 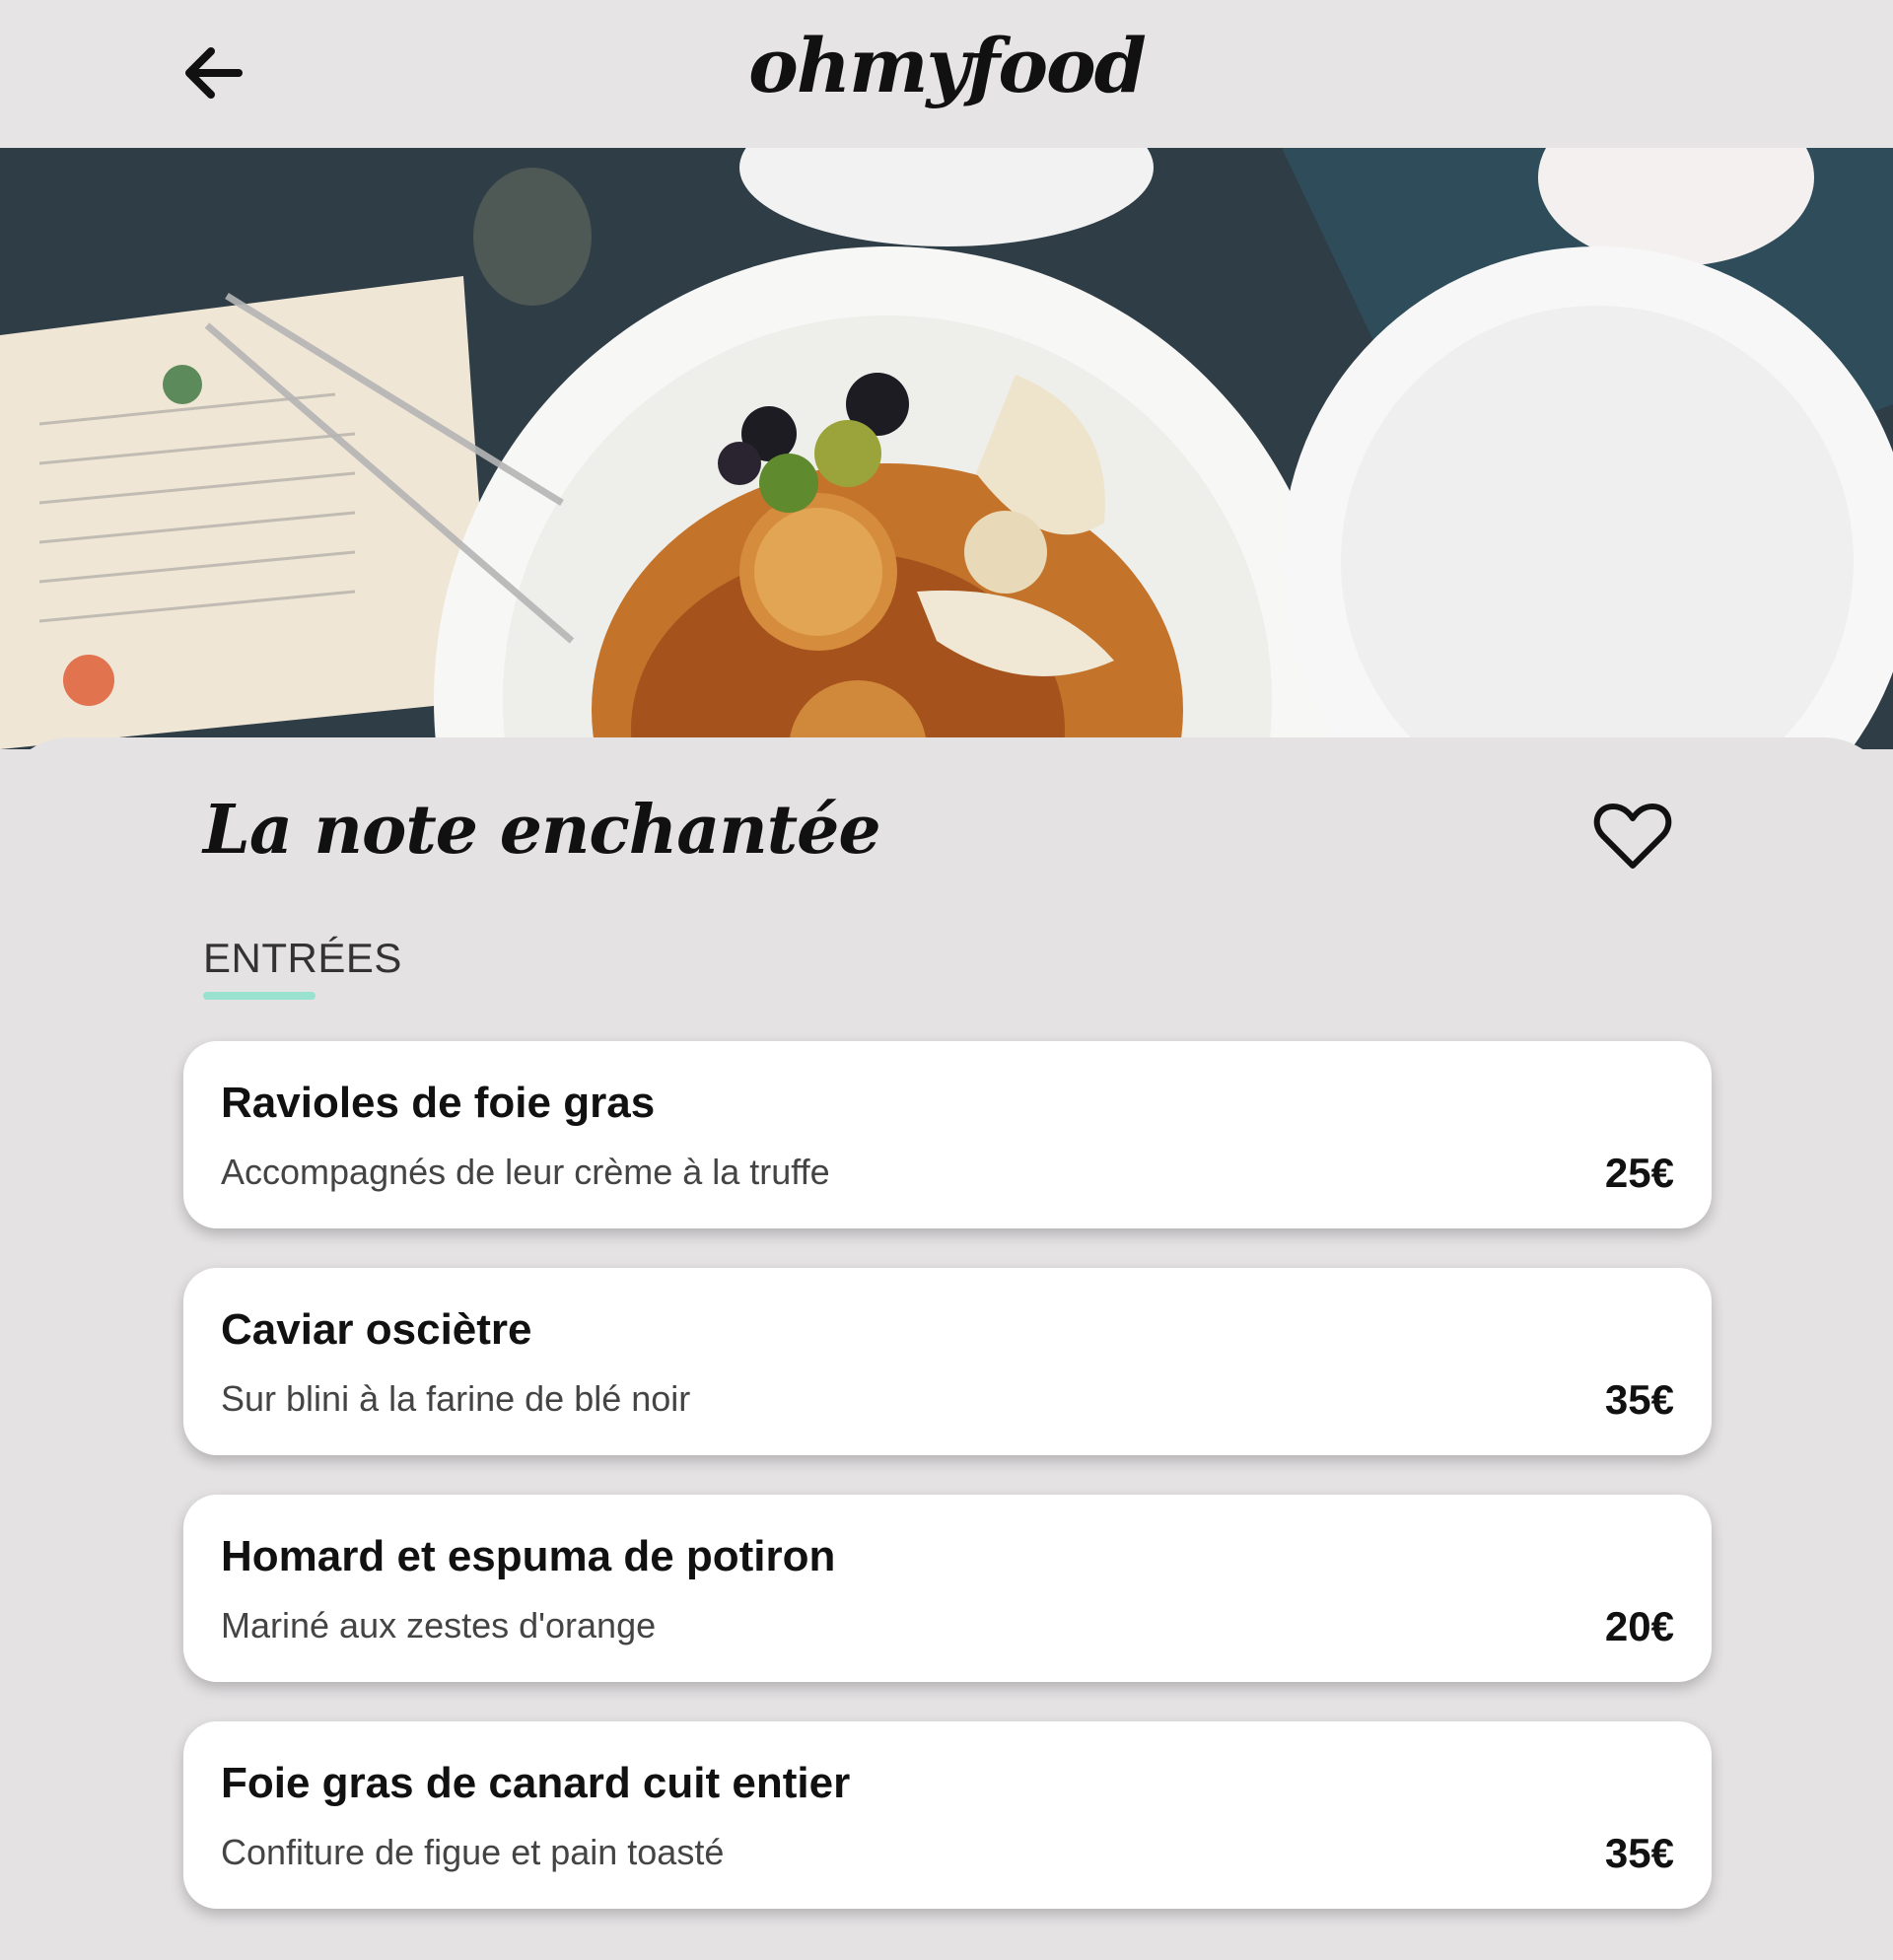 I want to click on dish-description: Confiture de figue et pain toasté, so click(x=473, y=1852).